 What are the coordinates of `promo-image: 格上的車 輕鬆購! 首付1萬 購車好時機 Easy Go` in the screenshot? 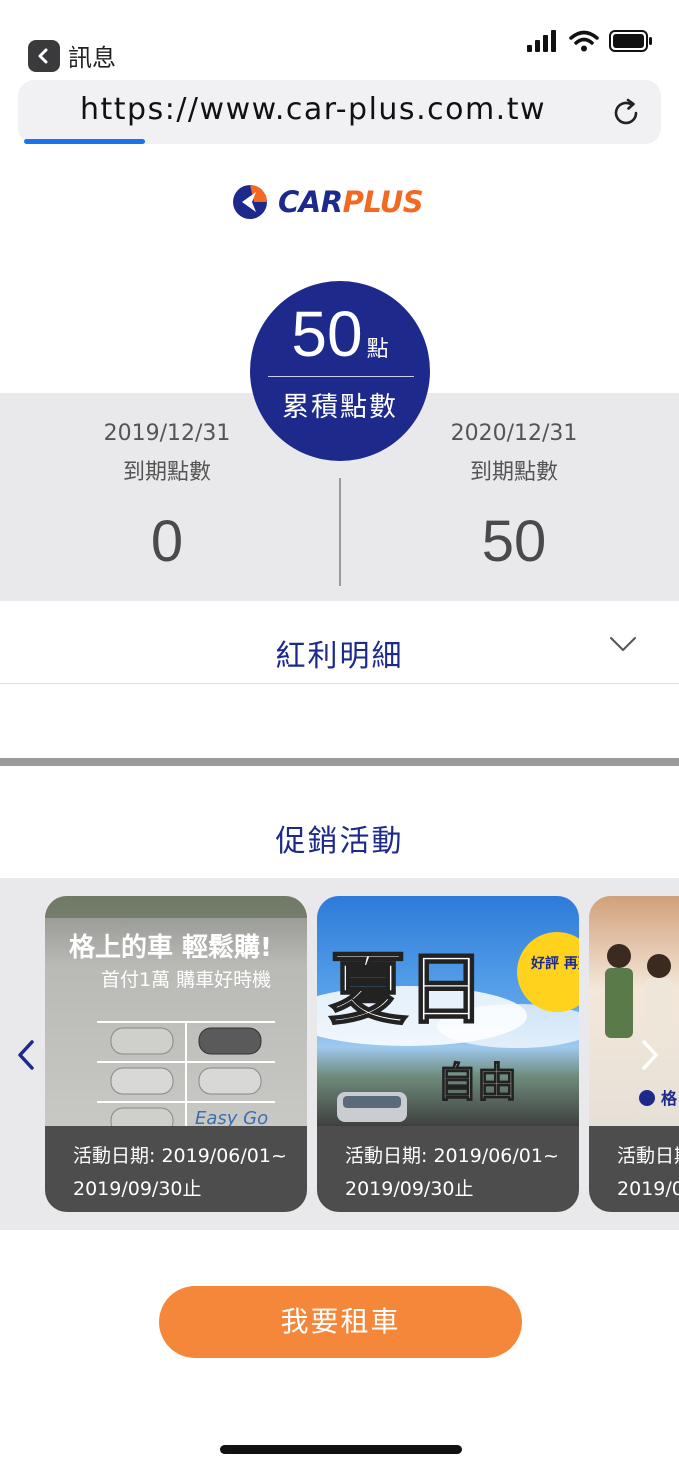 It's located at (176, 1015).